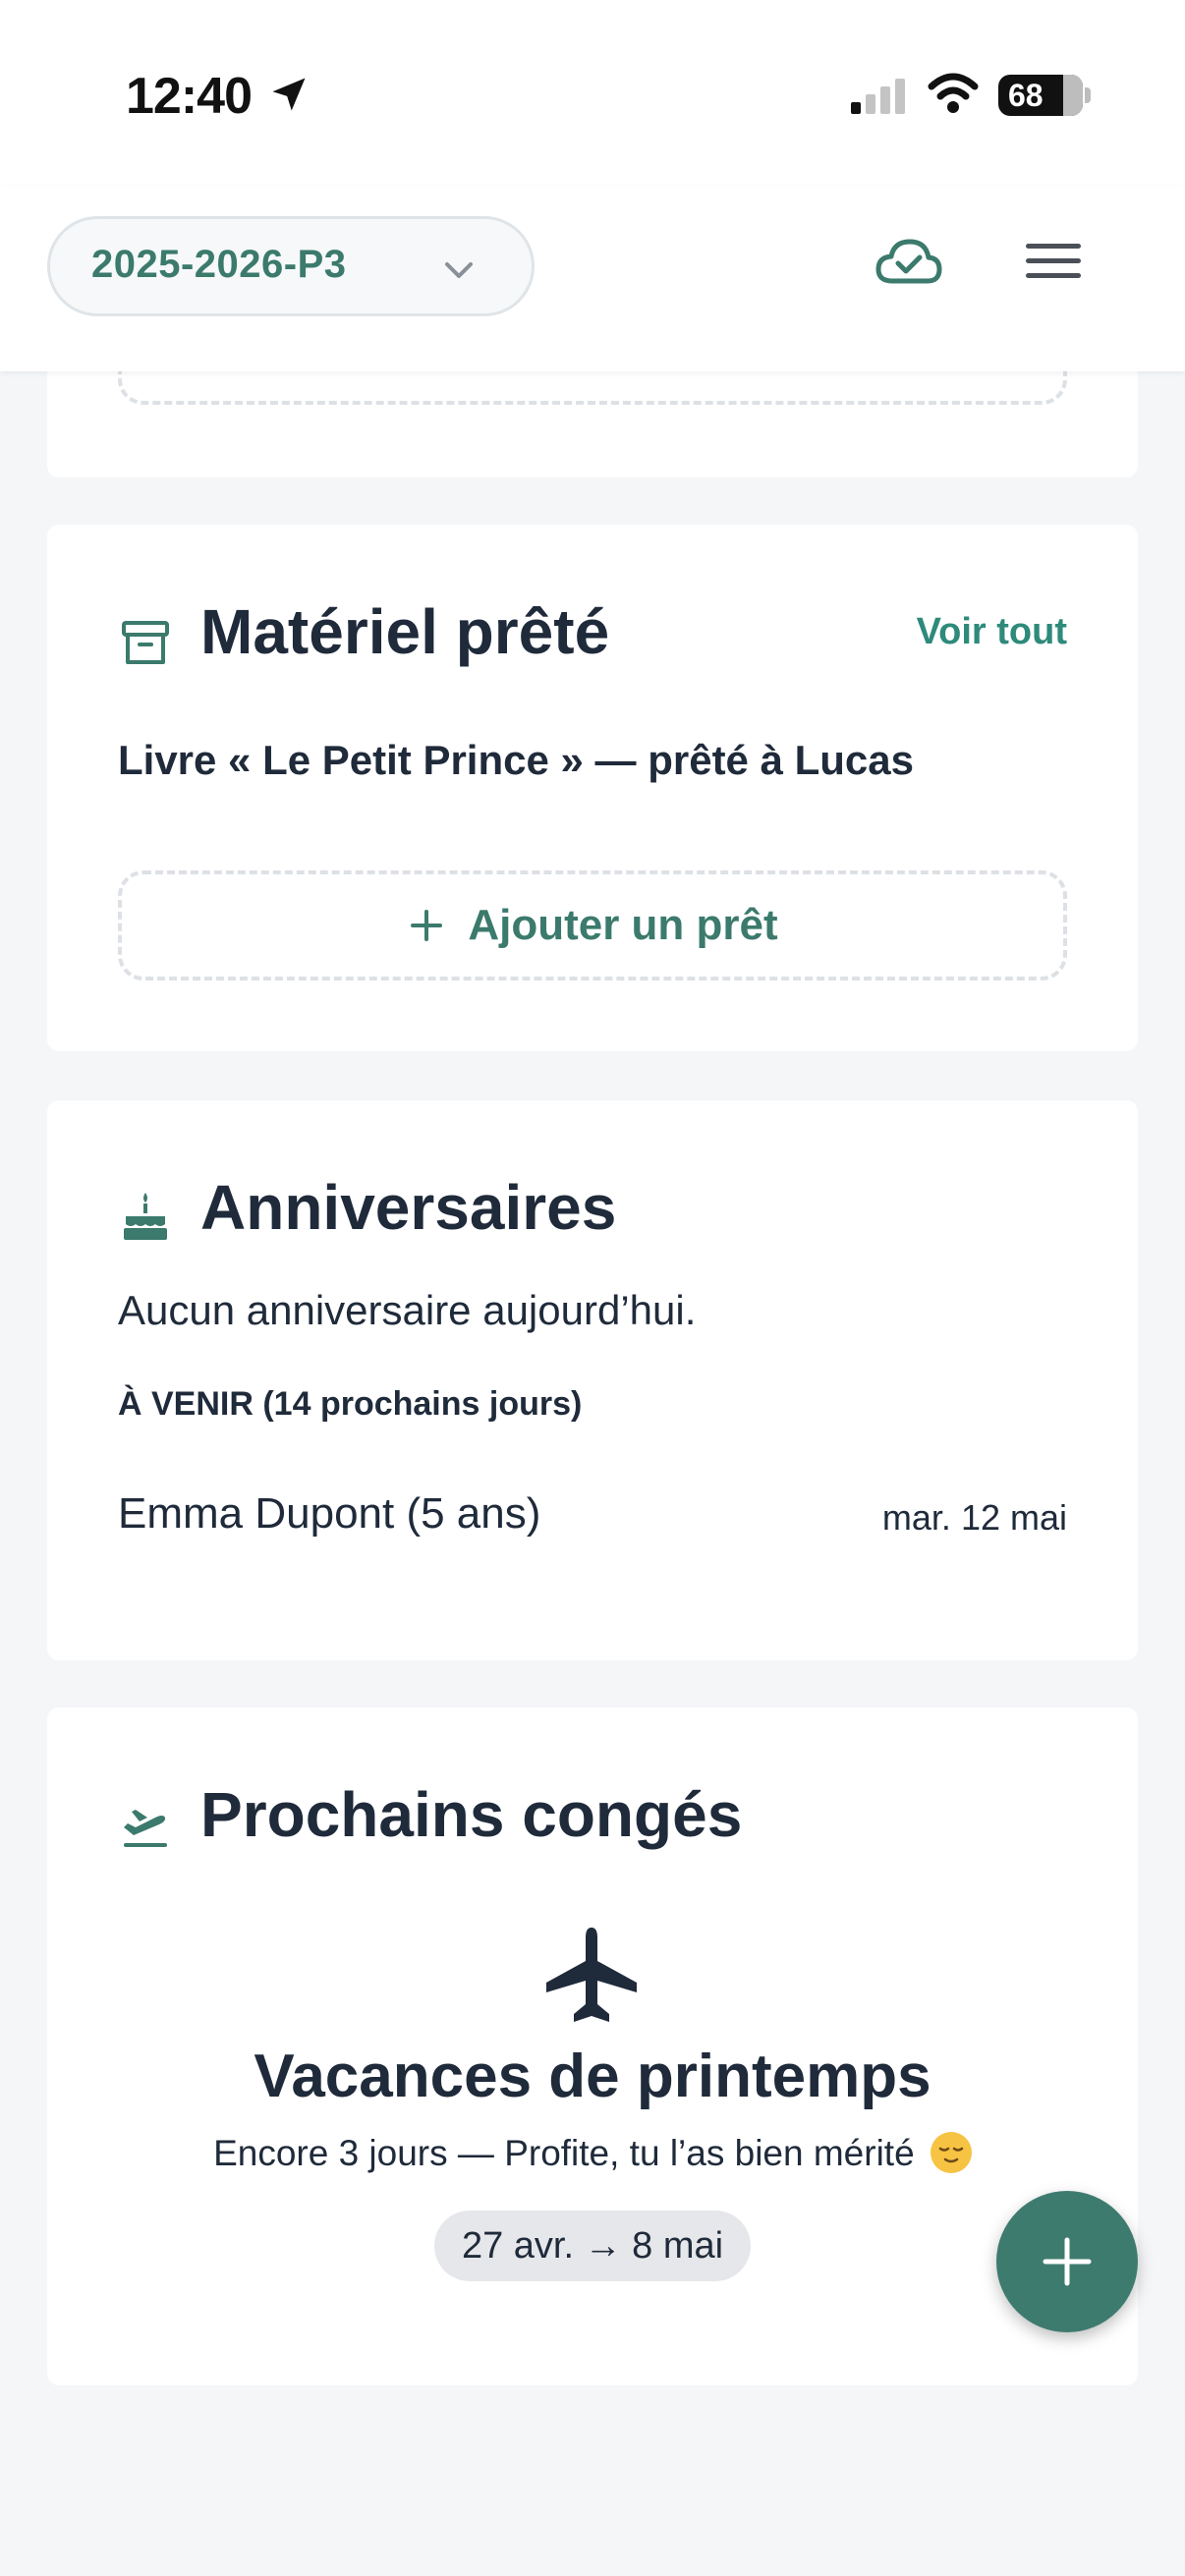 This screenshot has height=2576, width=1185. Describe the element at coordinates (592, 1975) in the screenshot. I see `airplane-icon` at that location.